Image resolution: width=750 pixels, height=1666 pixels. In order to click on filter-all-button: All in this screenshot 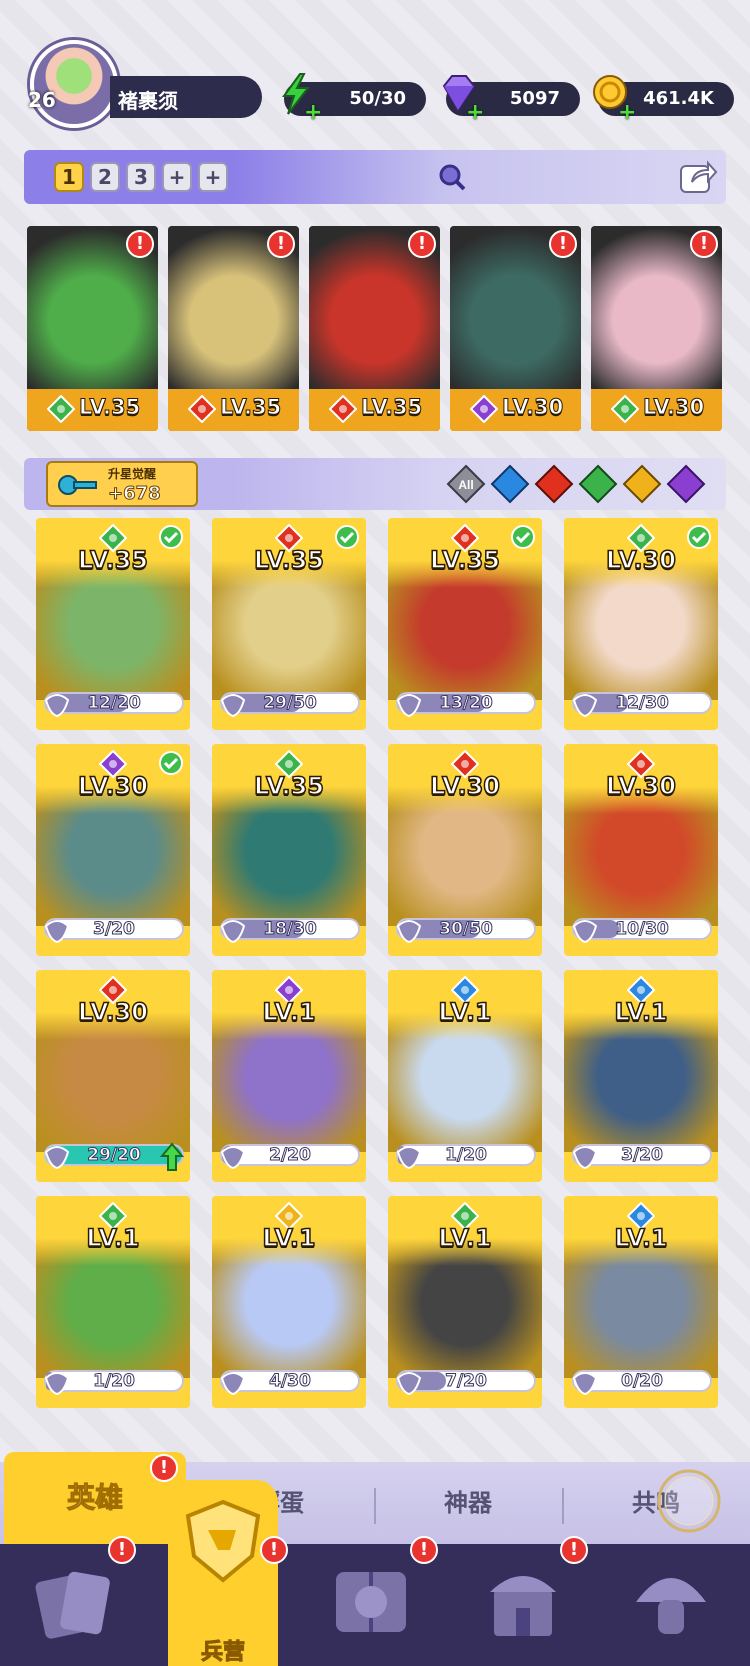, I will do `click(466, 484)`.